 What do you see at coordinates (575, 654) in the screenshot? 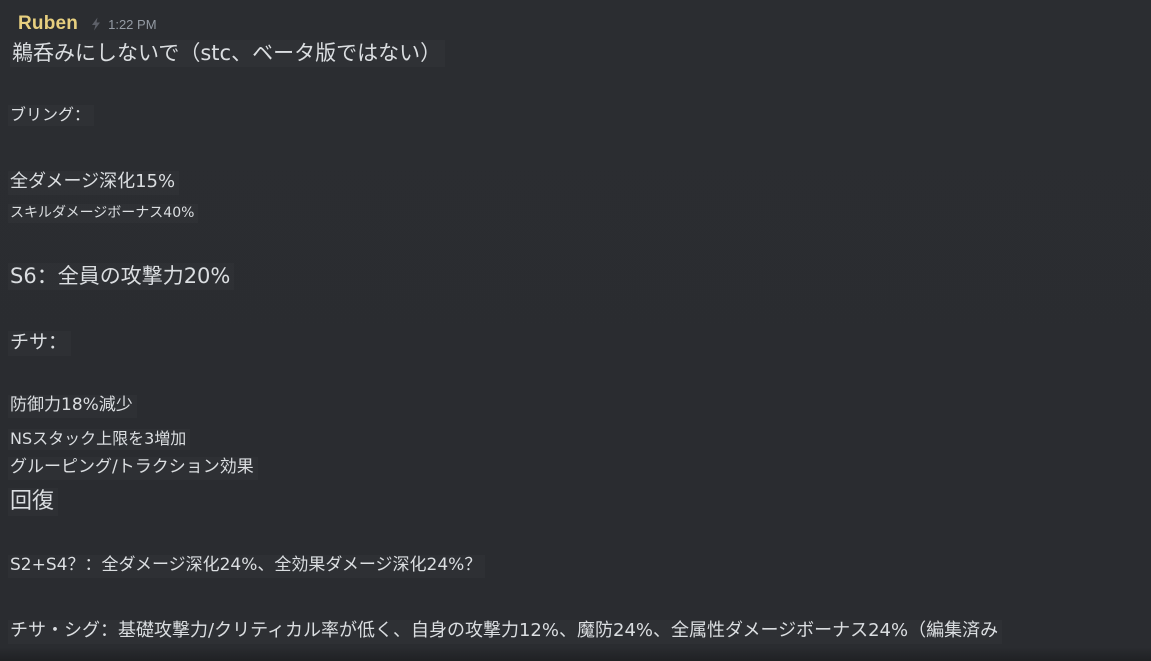
I see `bottom-fade` at bounding box center [575, 654].